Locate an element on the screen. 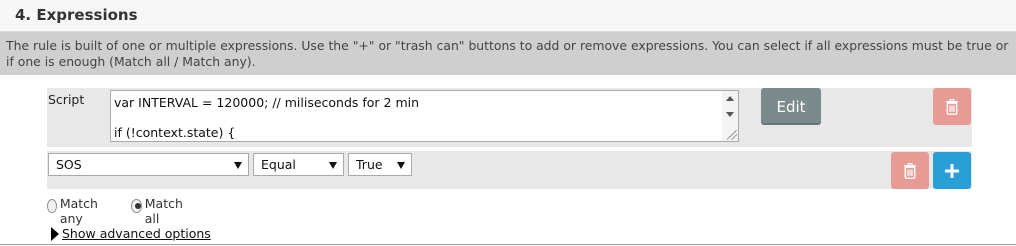 The height and width of the screenshot is (246, 1016). edit-script-button: Edit is located at coordinates (791, 106).